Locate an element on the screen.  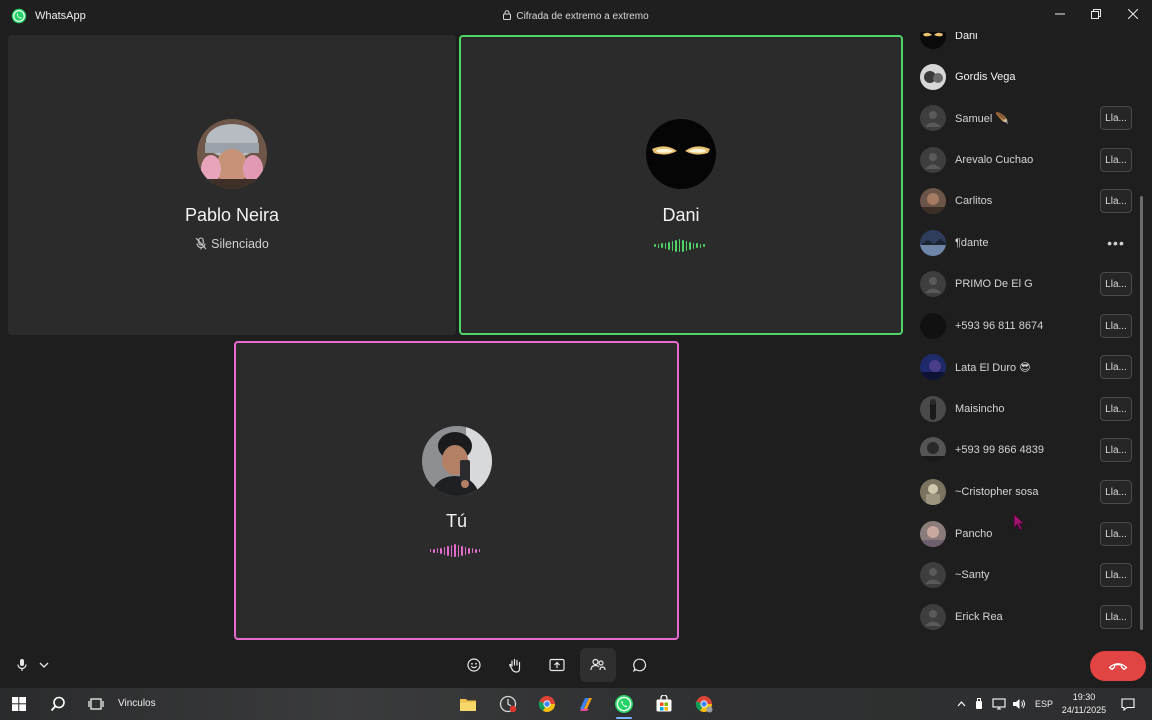
participant-name: ~Santy is located at coordinates (972, 575).